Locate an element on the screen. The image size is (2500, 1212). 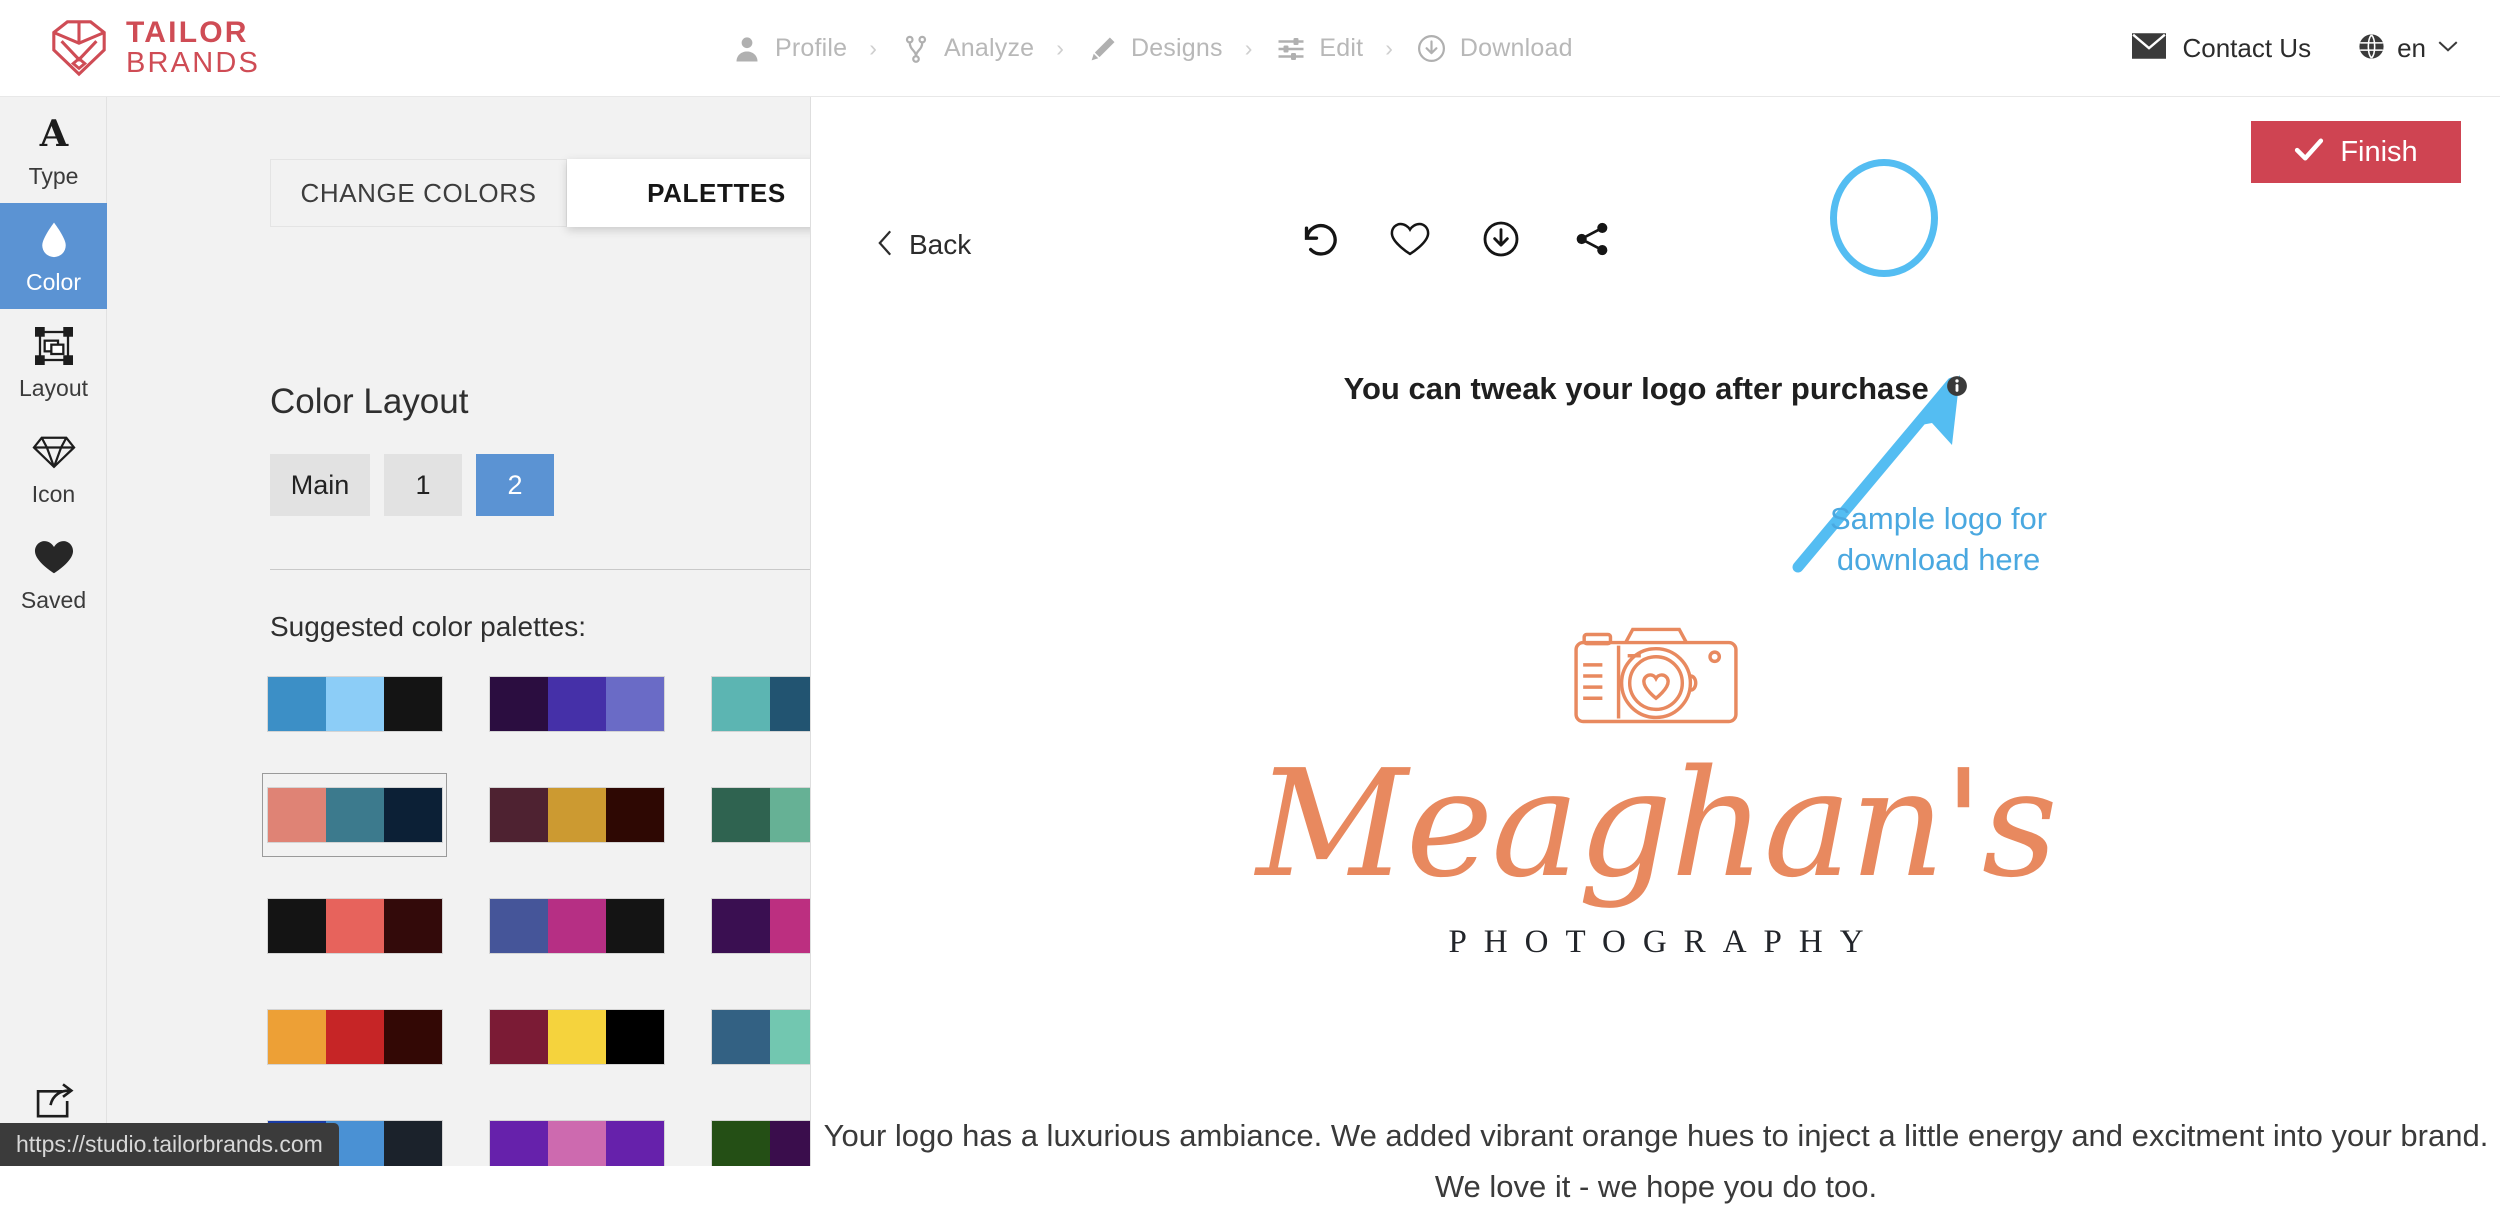
contact-us-button: Contact Us is located at coordinates (2221, 48).